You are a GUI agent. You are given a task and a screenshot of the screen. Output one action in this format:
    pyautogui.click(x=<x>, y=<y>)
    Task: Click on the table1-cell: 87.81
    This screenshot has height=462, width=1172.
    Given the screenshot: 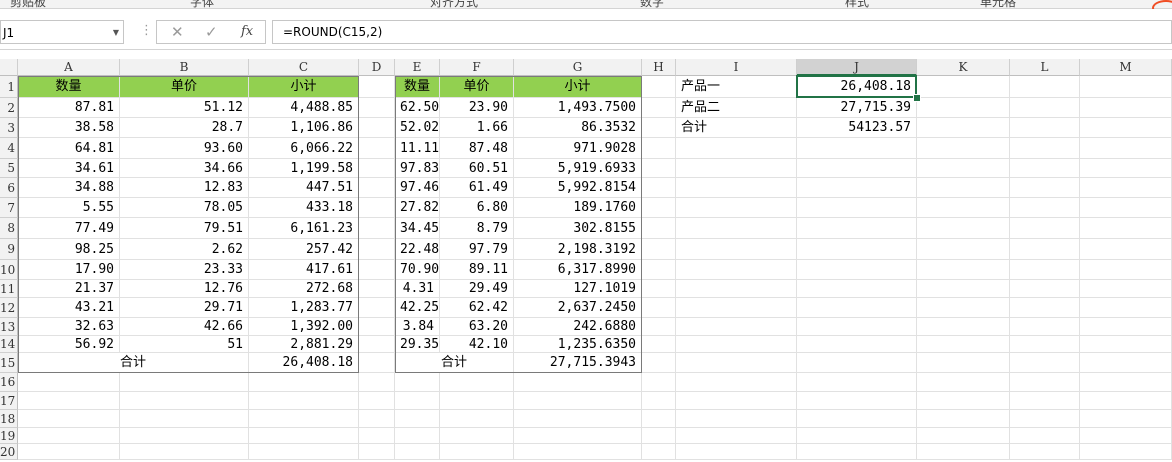 What is the action you would take?
    pyautogui.click(x=69, y=108)
    